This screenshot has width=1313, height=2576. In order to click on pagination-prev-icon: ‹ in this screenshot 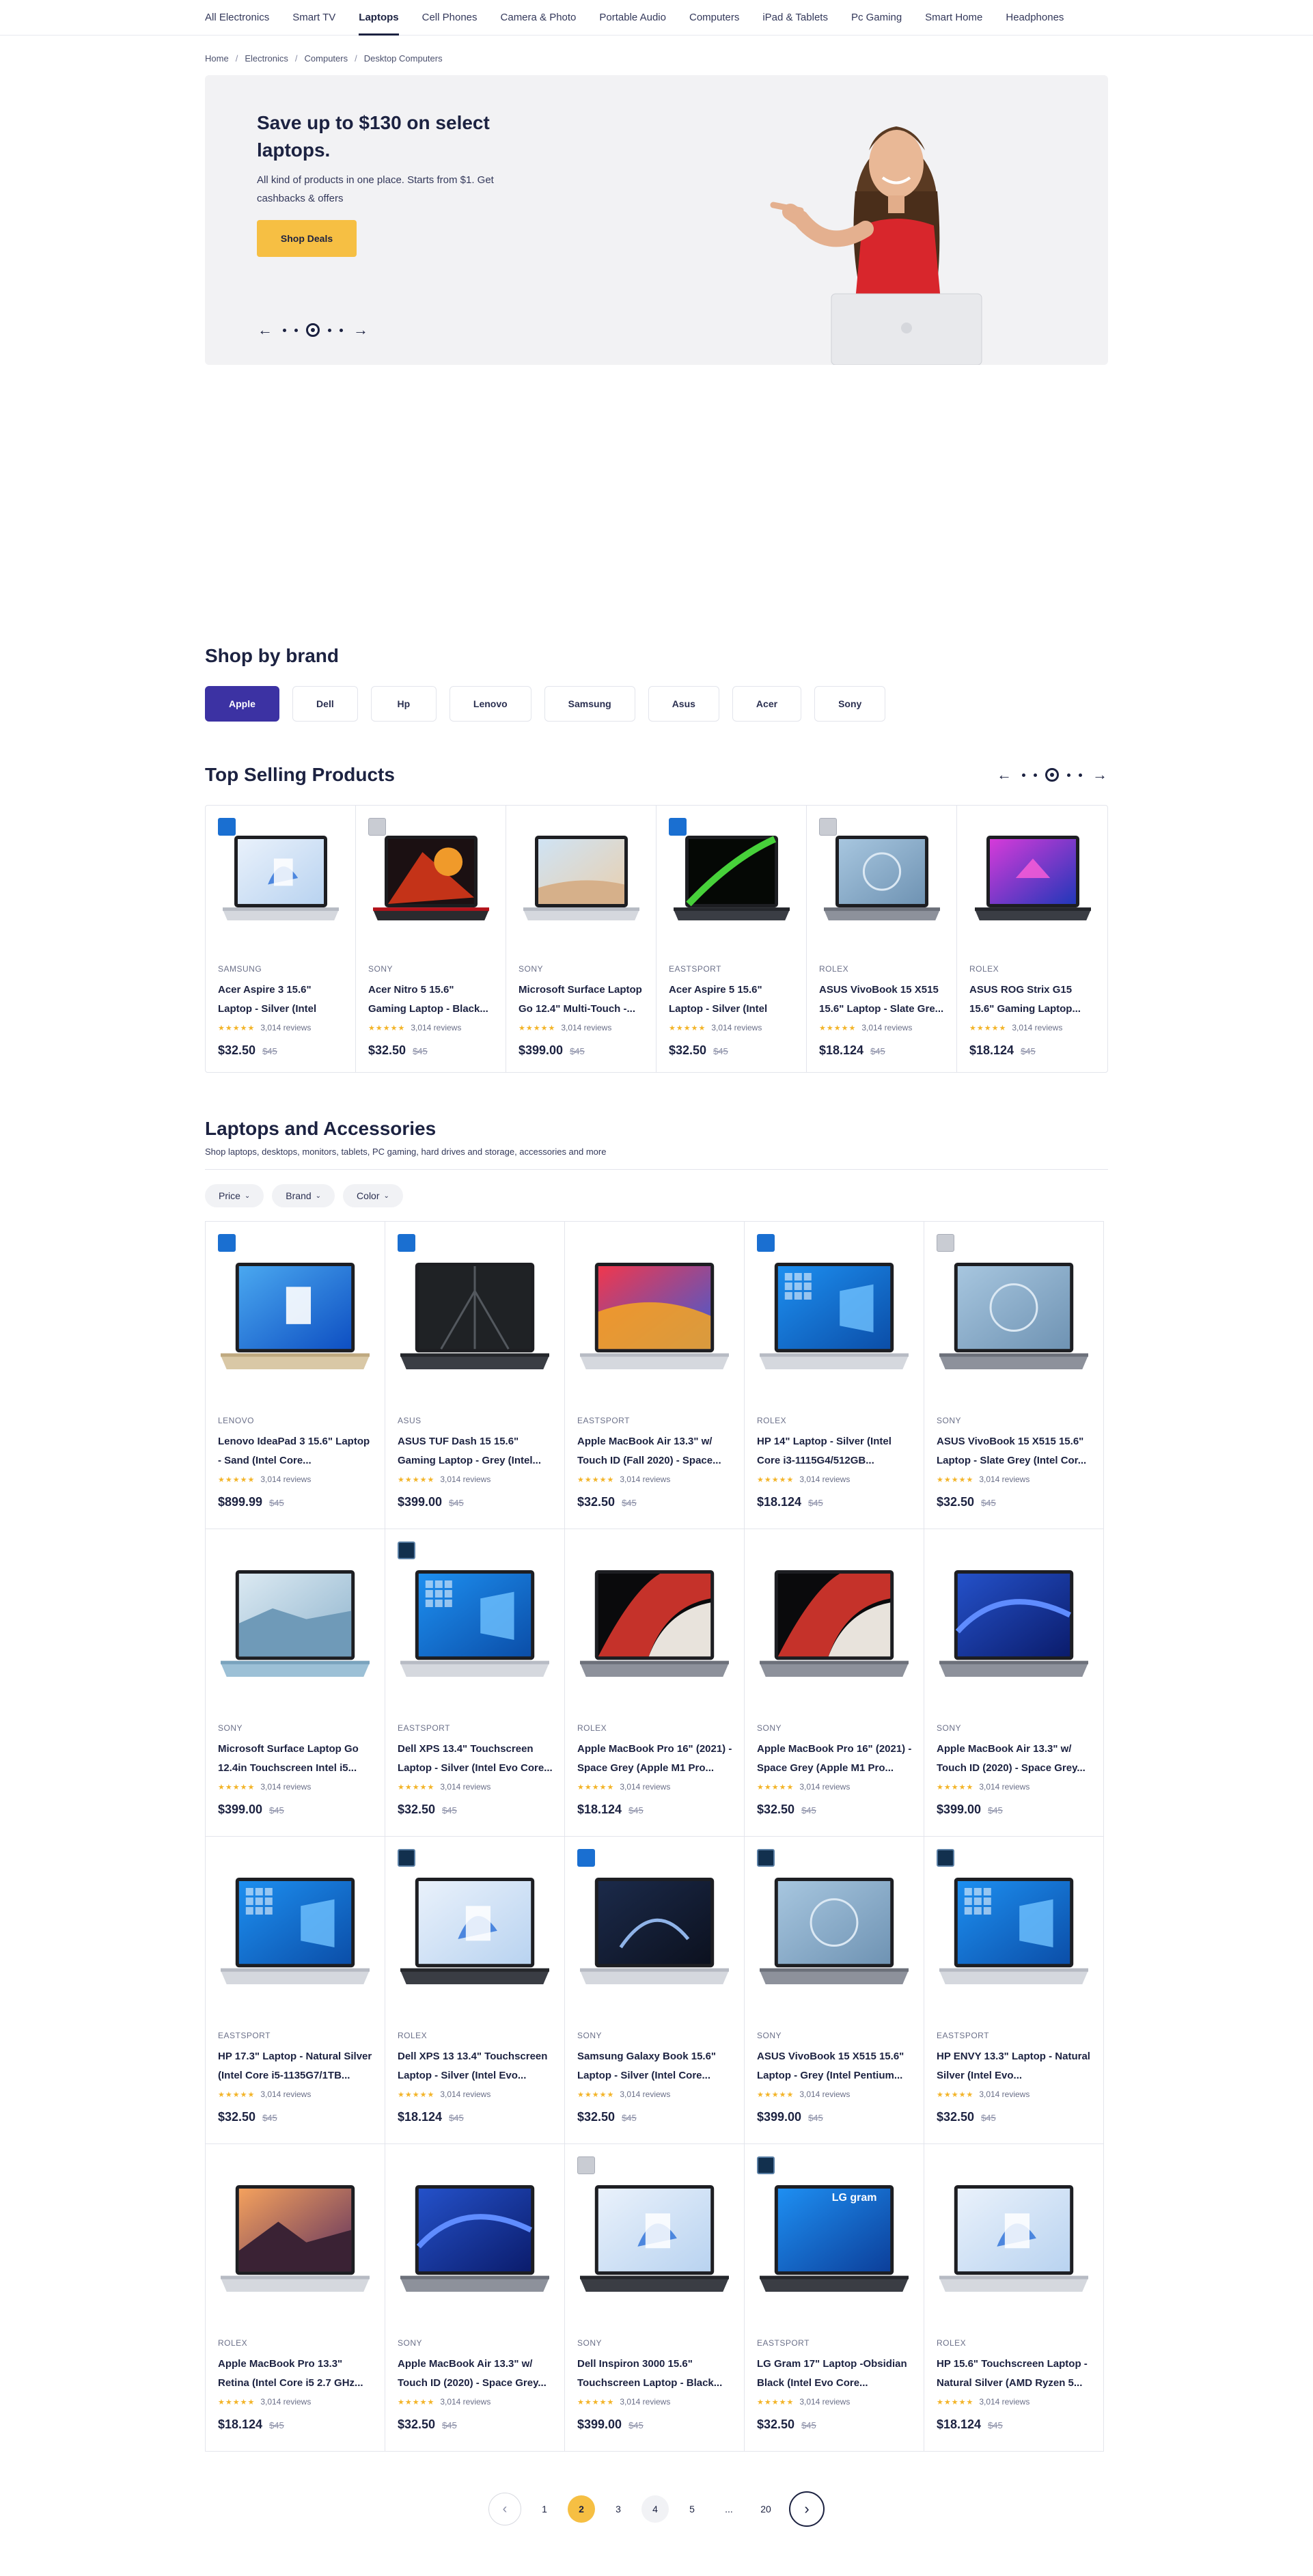, I will do `click(505, 2509)`.